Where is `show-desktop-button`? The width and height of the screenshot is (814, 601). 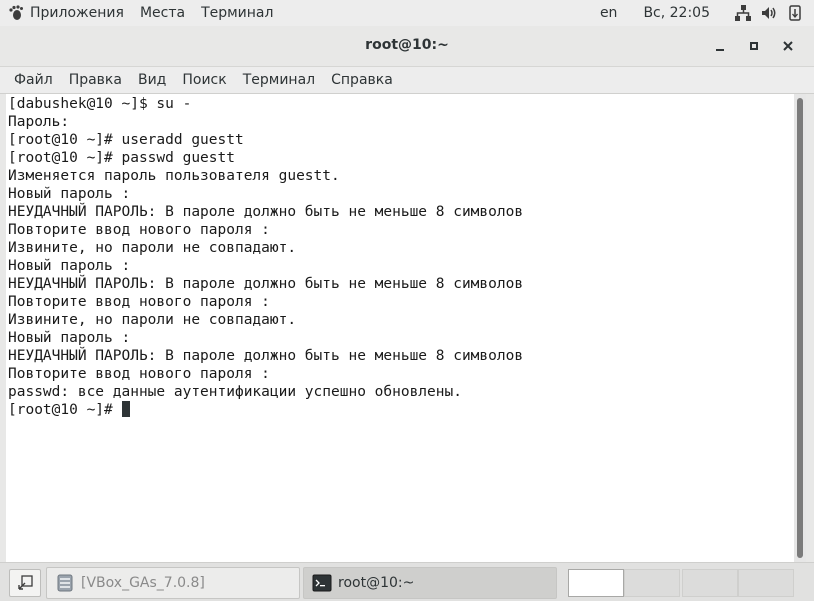
show-desktop-button is located at coordinates (25, 583).